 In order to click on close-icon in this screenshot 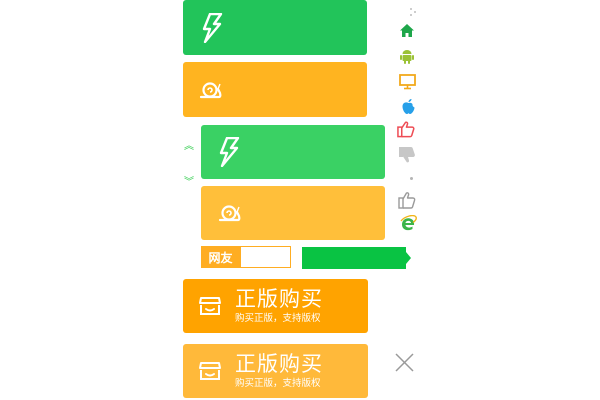, I will do `click(404, 364)`.